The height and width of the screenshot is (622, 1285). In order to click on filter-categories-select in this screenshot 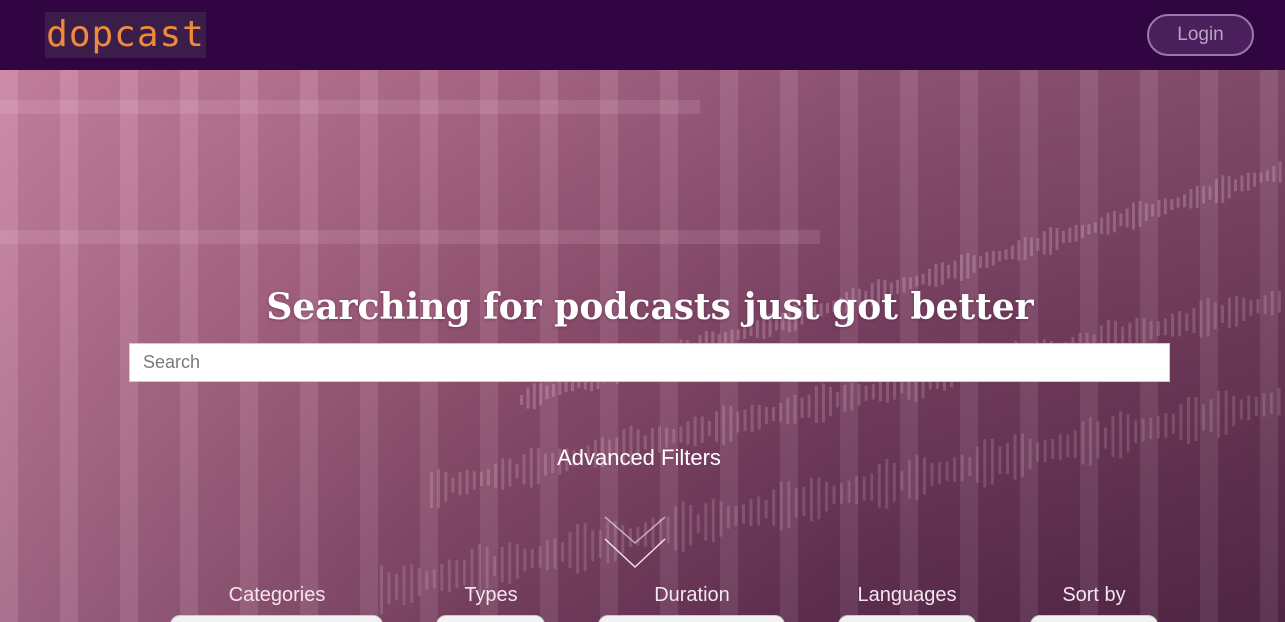, I will do `click(276, 618)`.